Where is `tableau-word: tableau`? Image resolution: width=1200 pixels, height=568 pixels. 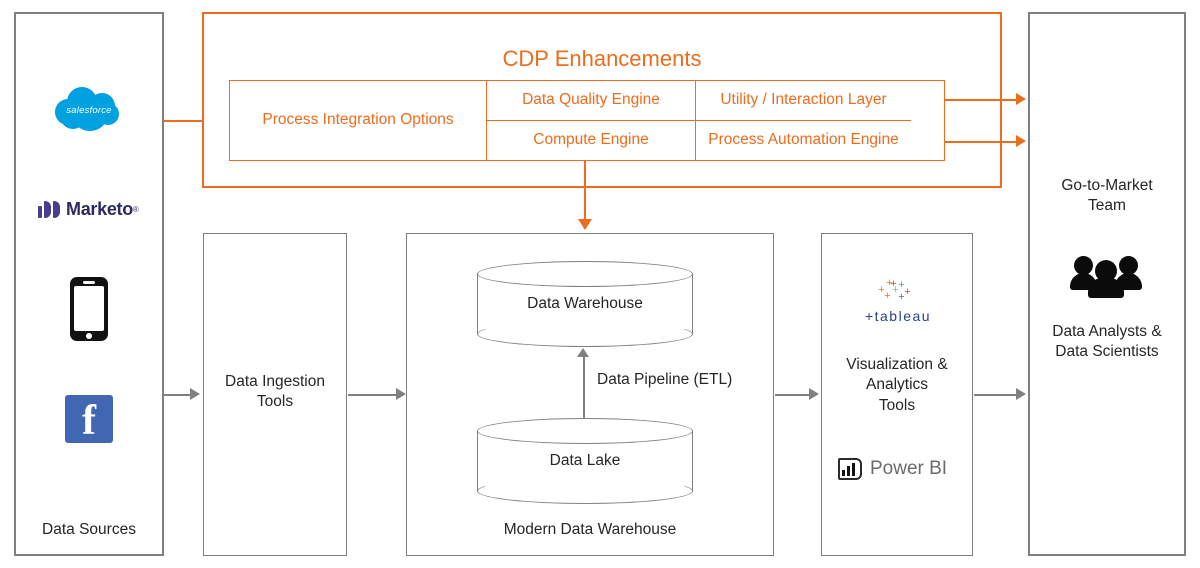 tableau-word: tableau is located at coordinates (903, 316).